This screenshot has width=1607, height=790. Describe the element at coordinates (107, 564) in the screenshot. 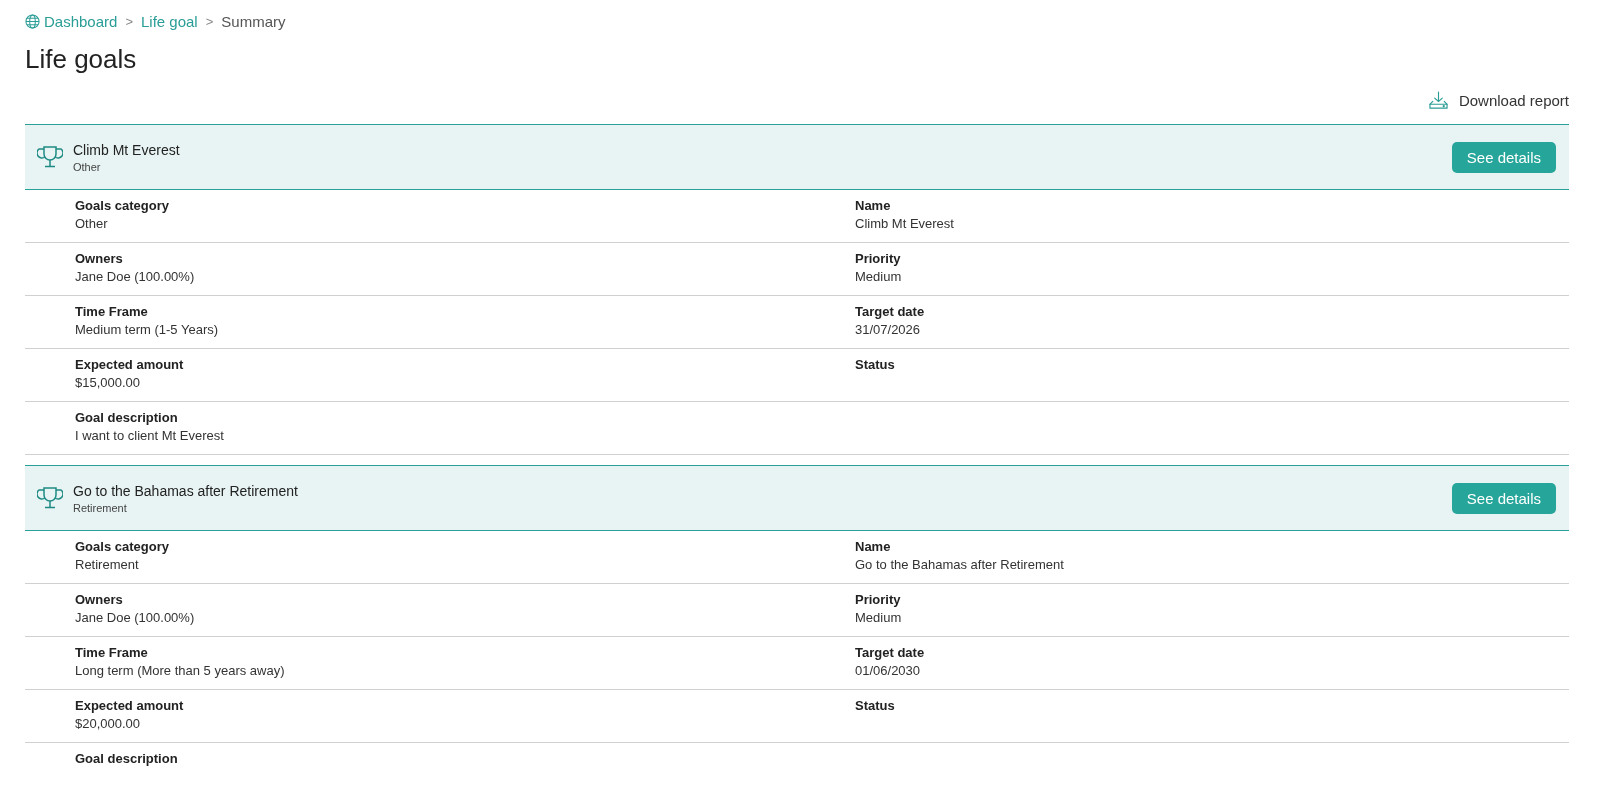

I see `field-value: Retirement` at that location.